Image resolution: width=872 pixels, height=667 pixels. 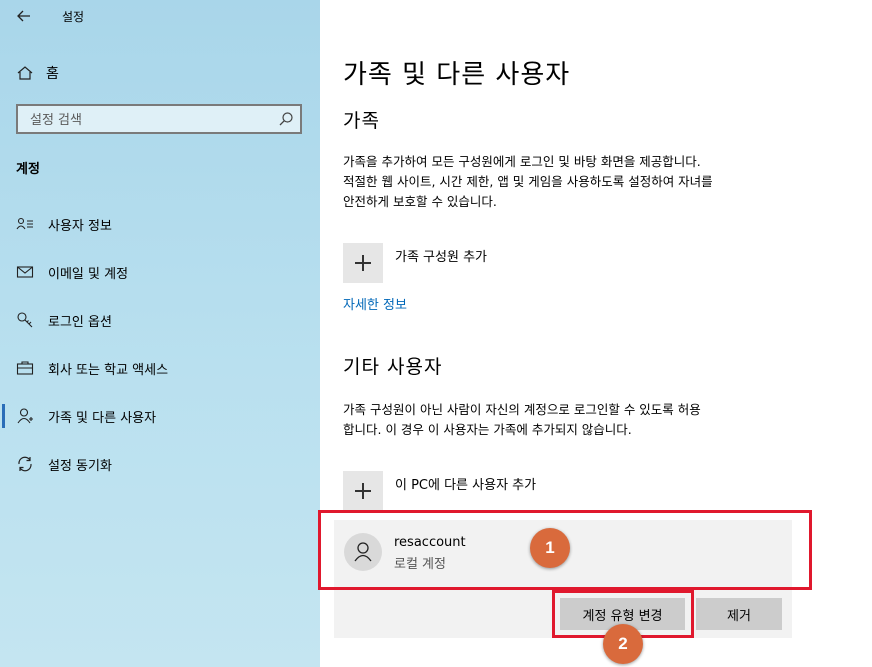 I want to click on add-other-user-button: 이 PC에 다른 사용자 추가, so click(x=439, y=491).